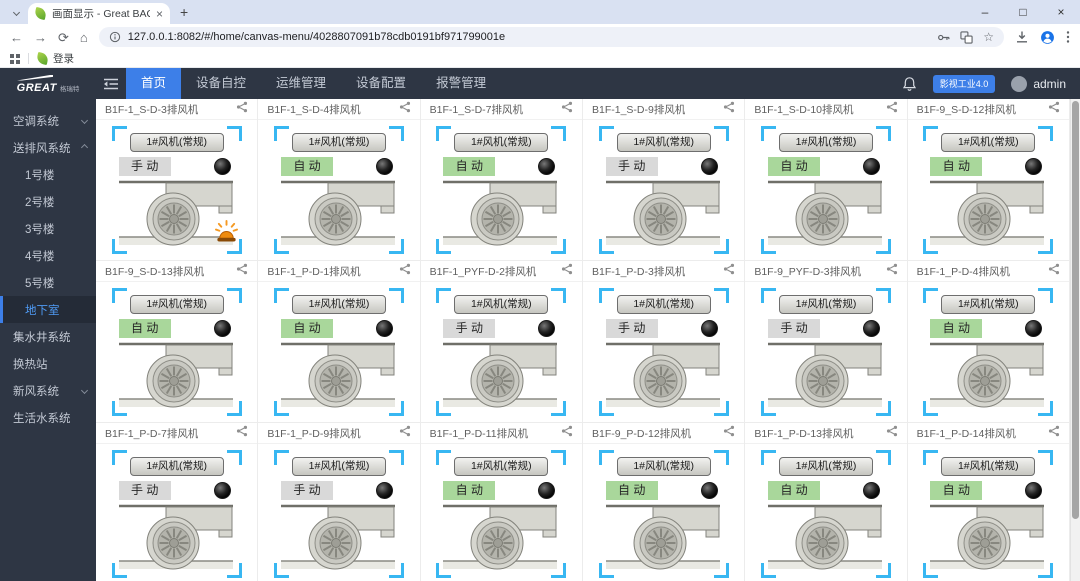  Describe the element at coordinates (159, 14) in the screenshot. I see `tab-close-icon: ×` at that location.